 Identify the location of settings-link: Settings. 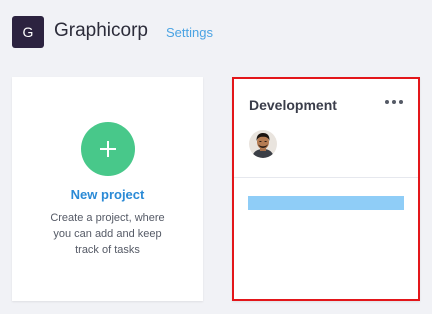
(189, 33).